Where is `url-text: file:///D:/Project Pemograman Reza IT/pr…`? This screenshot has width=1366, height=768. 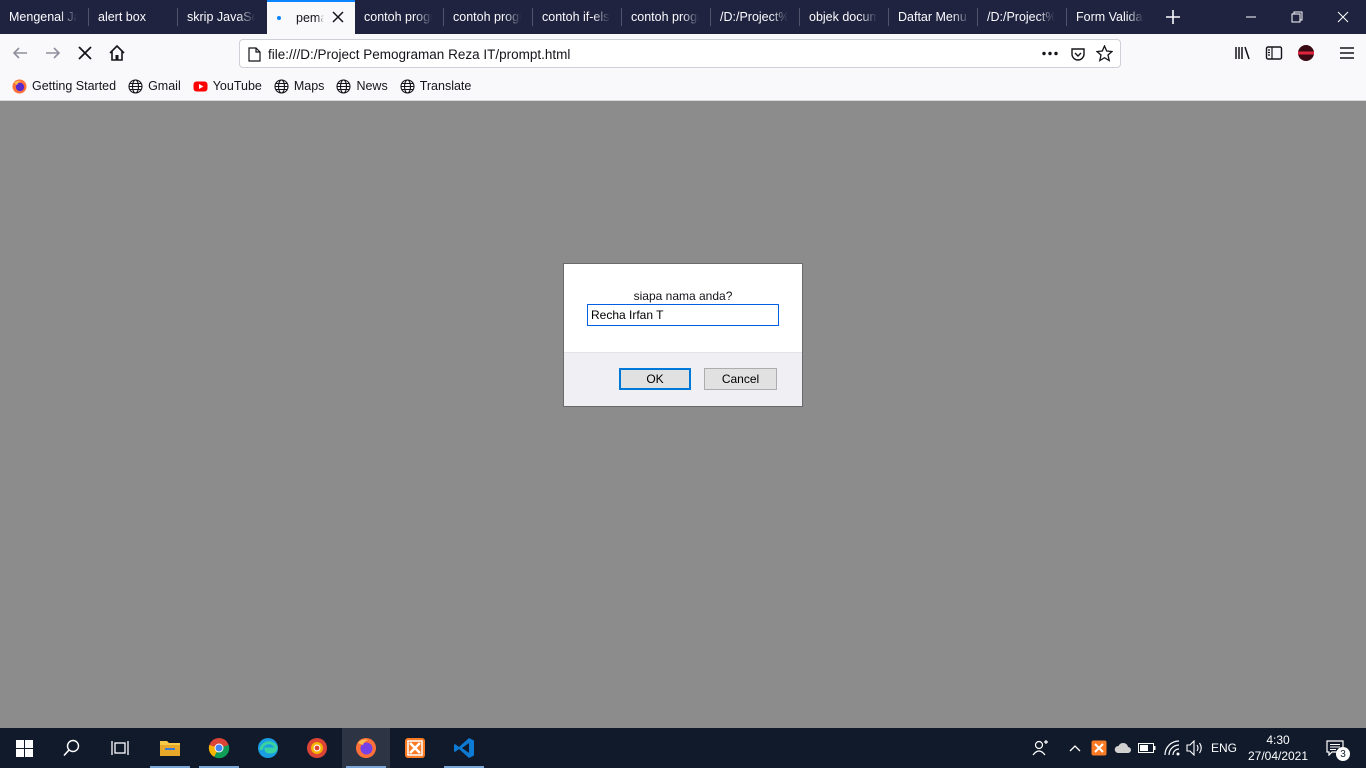 url-text: file:///D:/Project Pemograman Reza IT/pr… is located at coordinates (419, 54).